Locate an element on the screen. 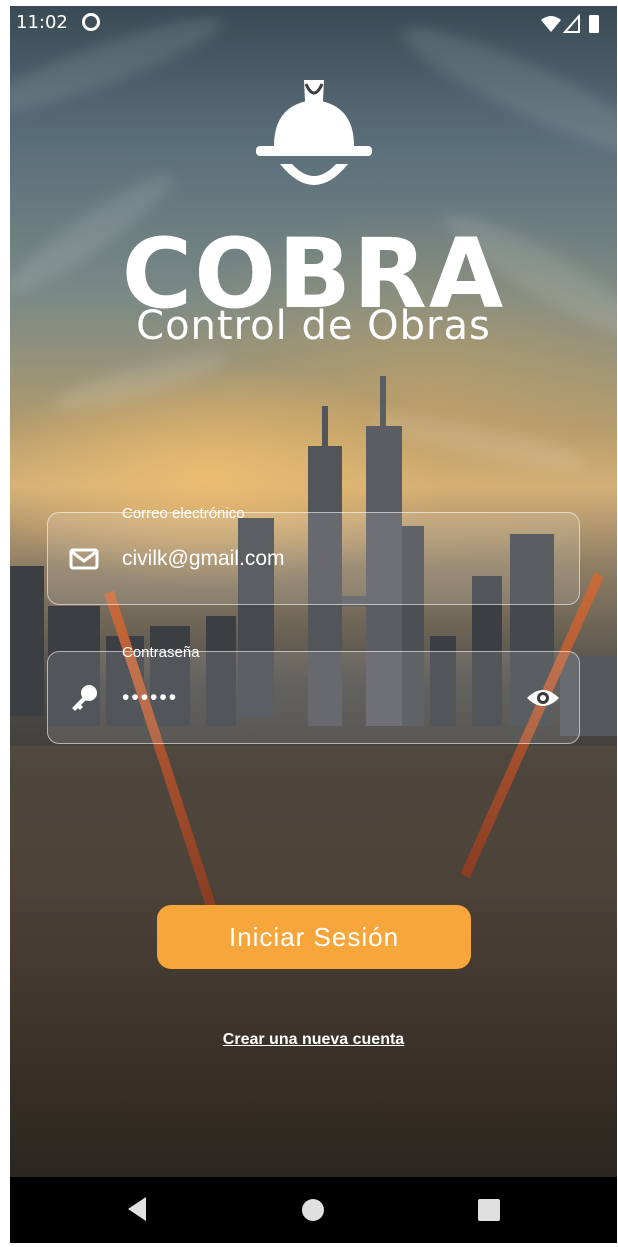  back-triangle-icon is located at coordinates (137, 1209).